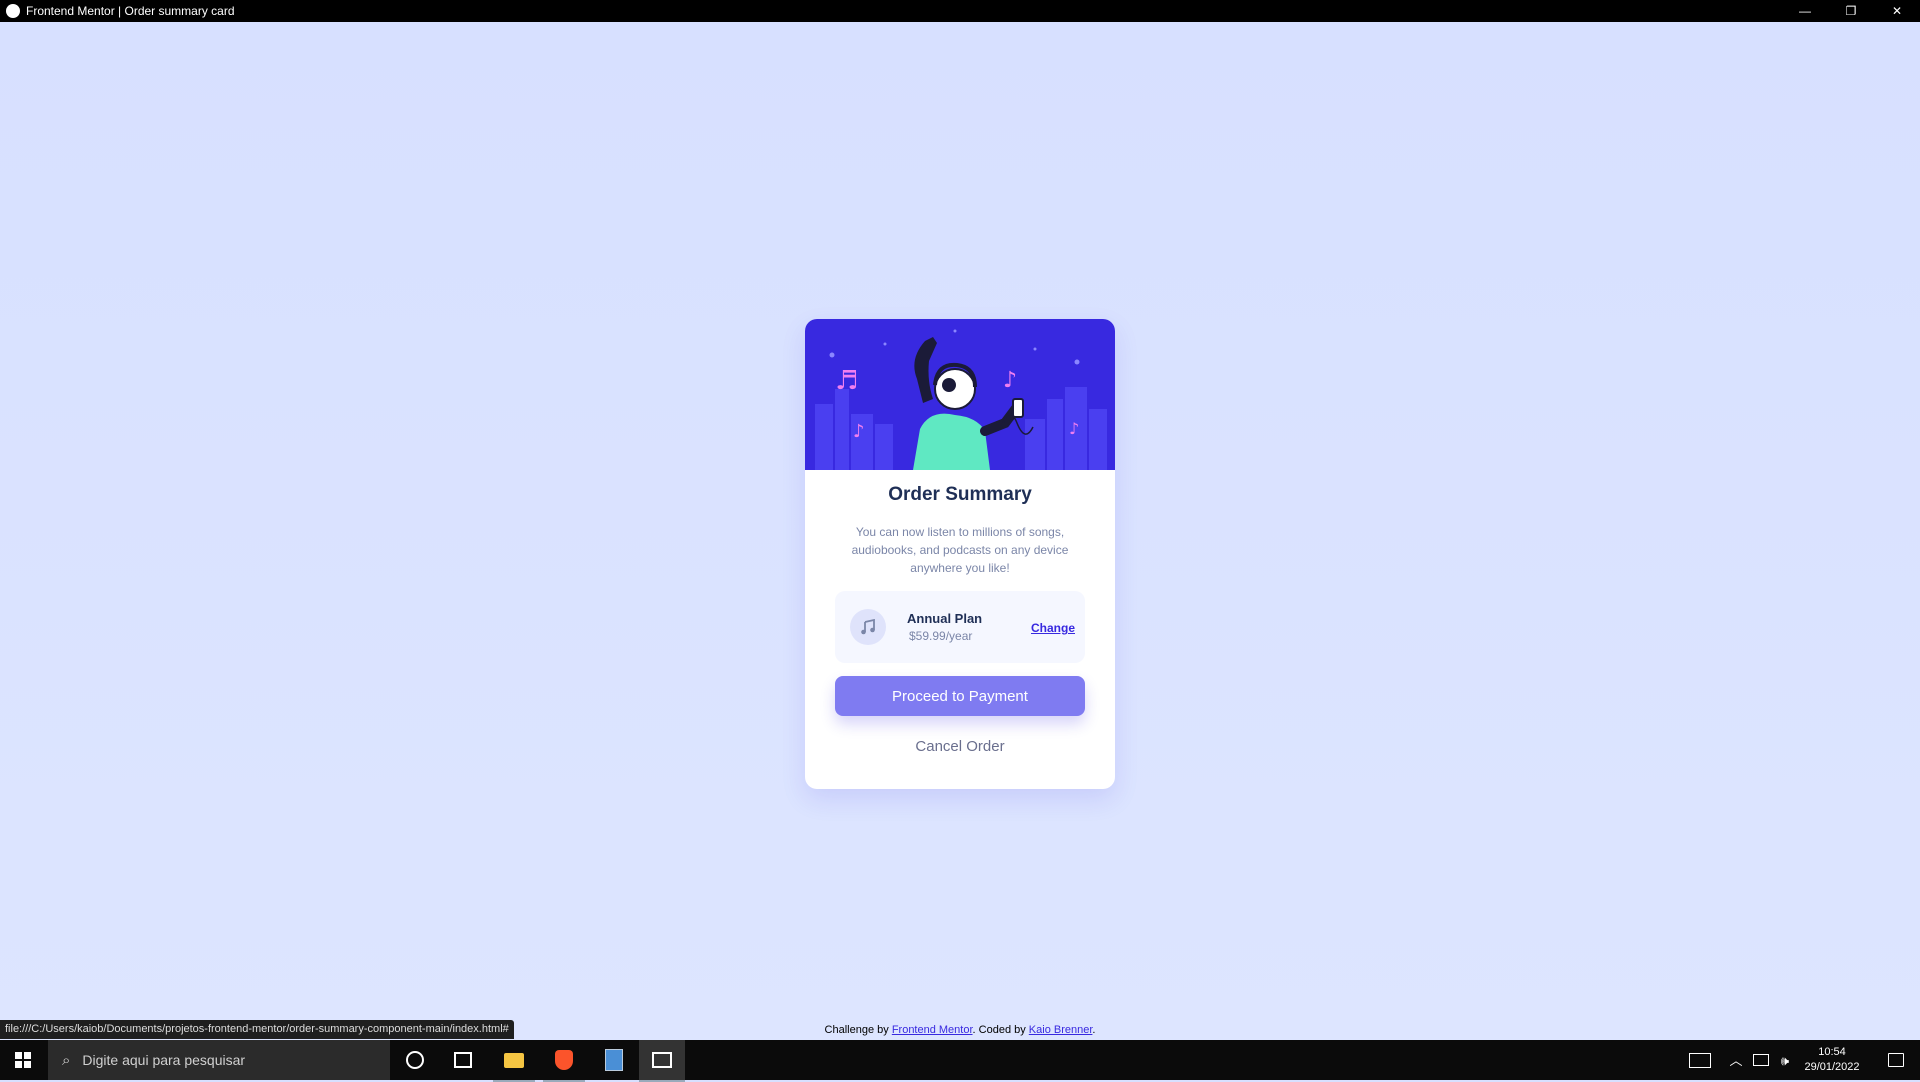 This screenshot has width=1920, height=1082. What do you see at coordinates (1805, 11) in the screenshot?
I see `minimize-button: —` at bounding box center [1805, 11].